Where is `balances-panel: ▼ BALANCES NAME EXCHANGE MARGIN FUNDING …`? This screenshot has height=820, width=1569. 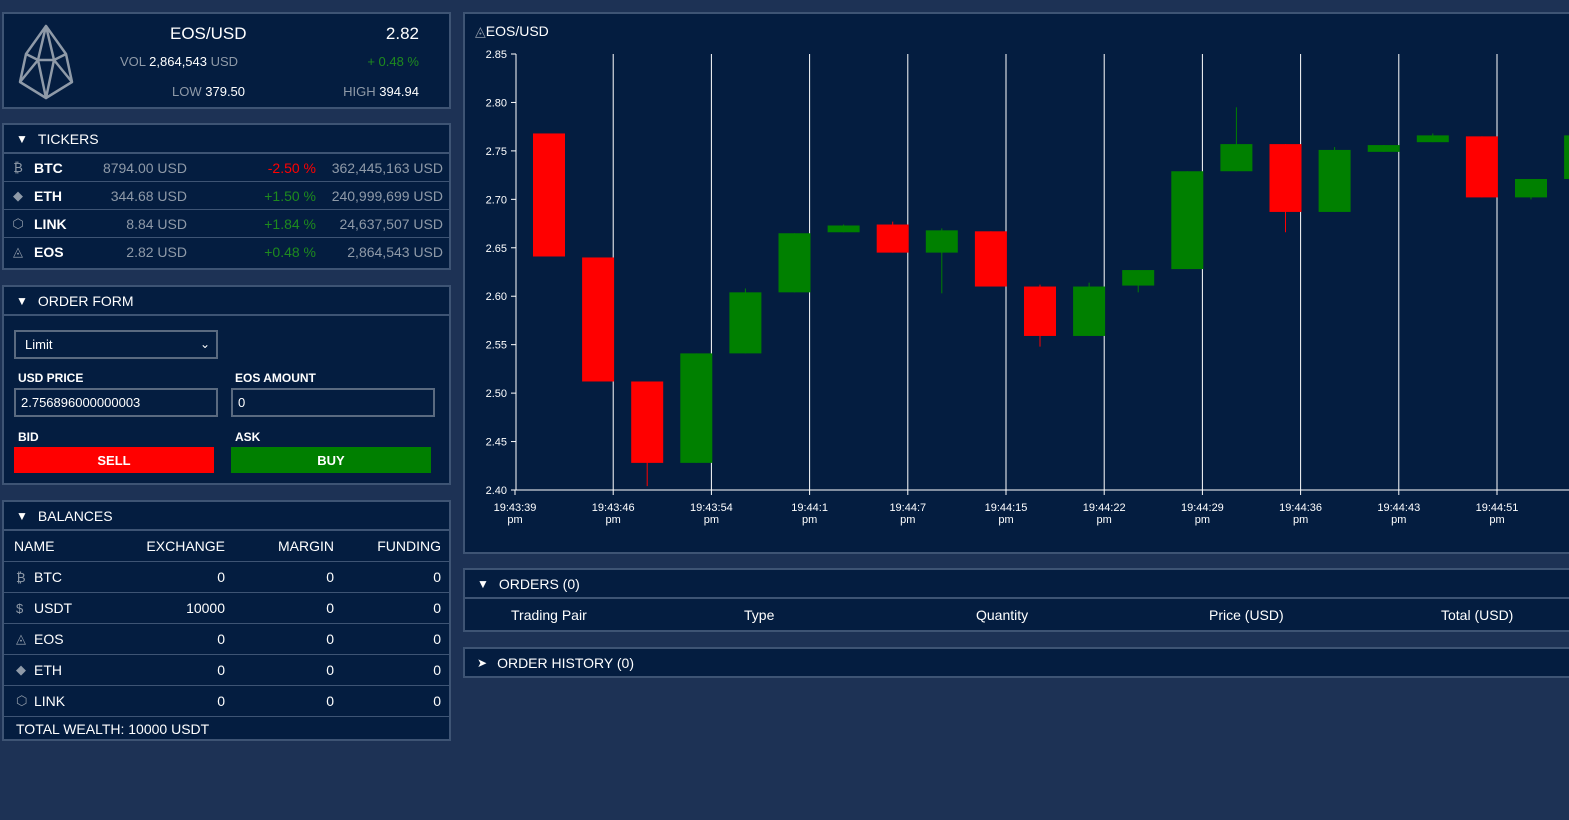 balances-panel: ▼ BALANCES NAME EXCHANGE MARGIN FUNDING … is located at coordinates (226, 620).